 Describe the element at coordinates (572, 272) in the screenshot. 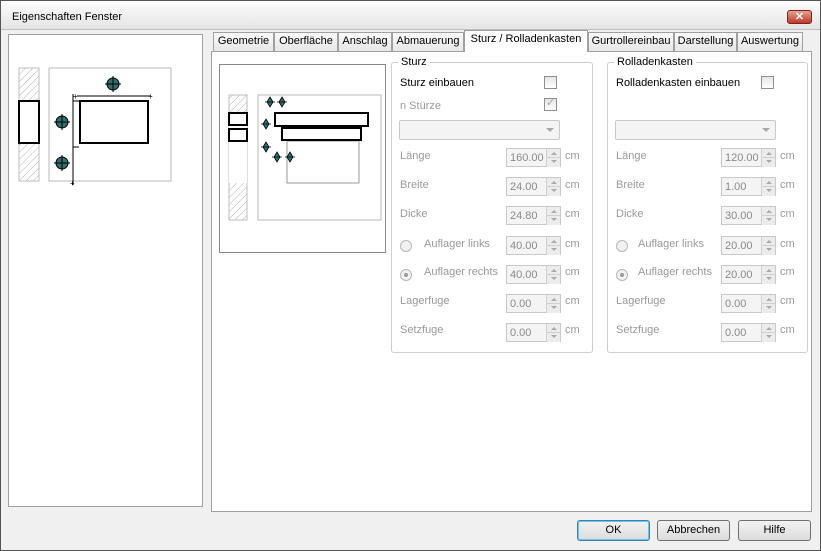

I see `sturz-auflager-rechts-unit: cm` at that location.